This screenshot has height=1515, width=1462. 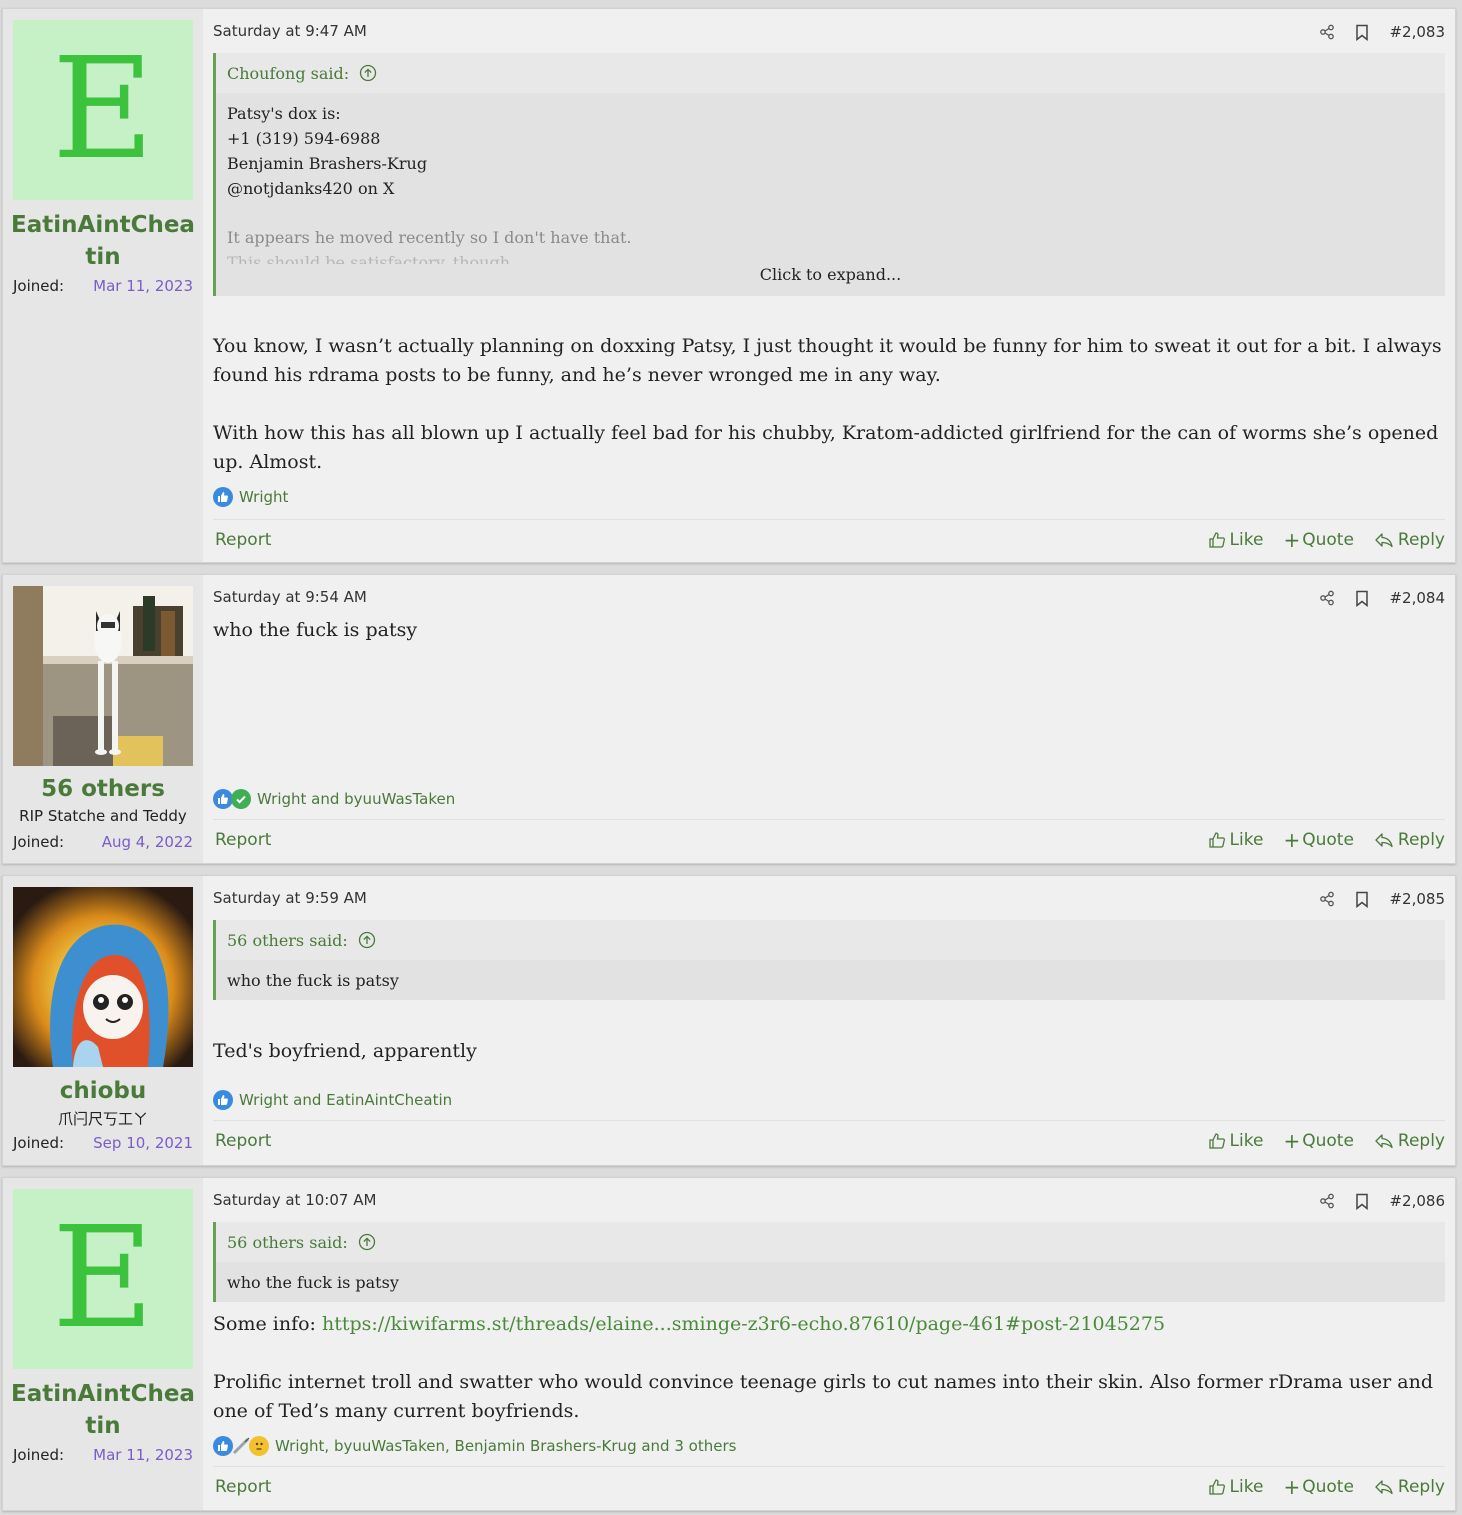 I want to click on message-paragraph: Ted's boyfriend, apparently, so click(x=345, y=1051).